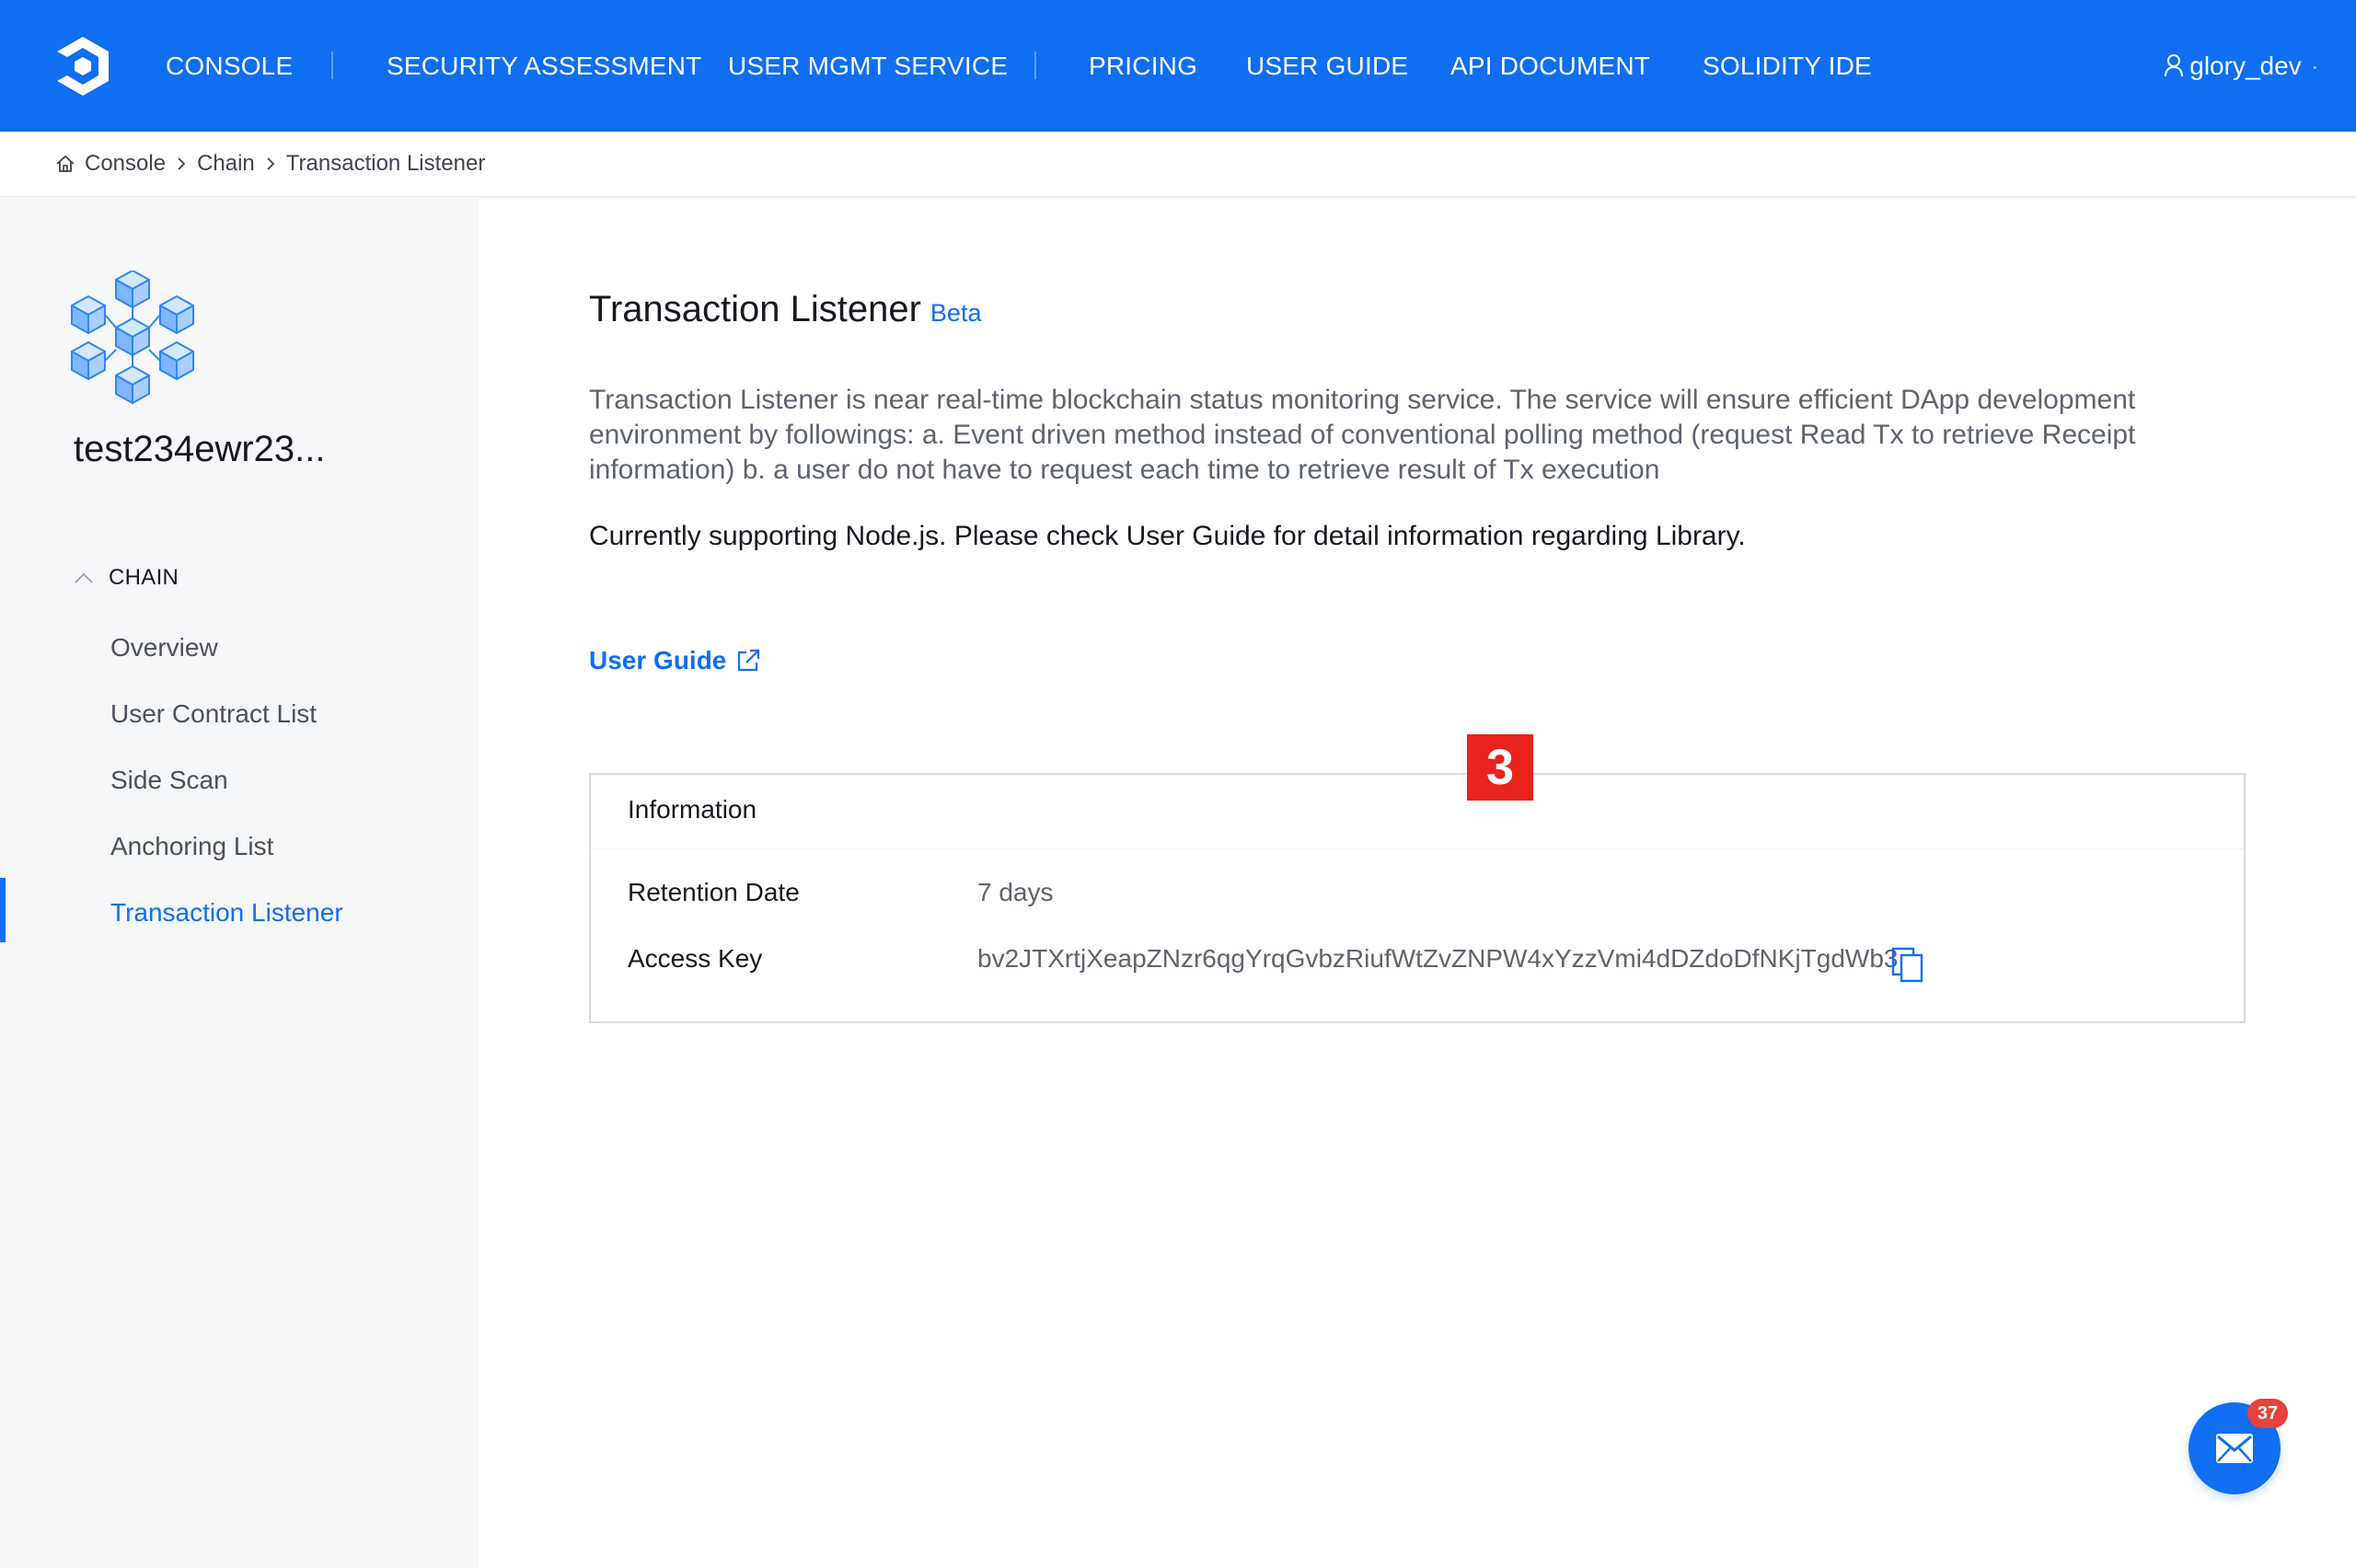  What do you see at coordinates (1178, 165) in the screenshot?
I see `breadcrumb: Console Chain Transaction Listener` at bounding box center [1178, 165].